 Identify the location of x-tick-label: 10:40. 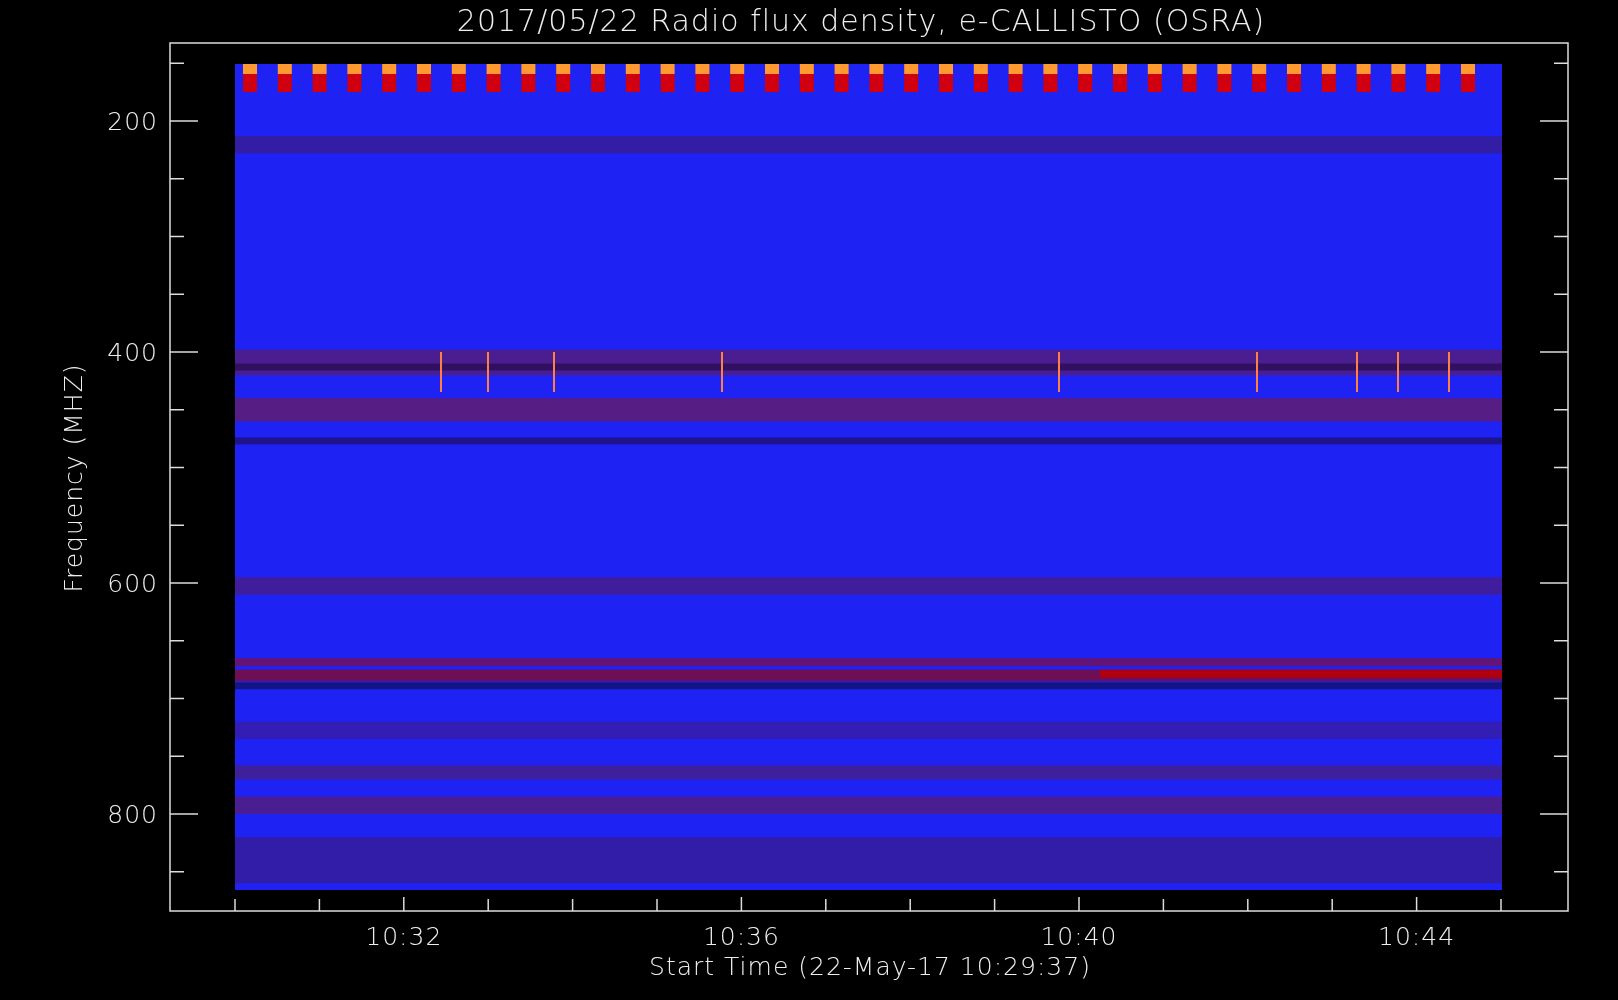
(1079, 936).